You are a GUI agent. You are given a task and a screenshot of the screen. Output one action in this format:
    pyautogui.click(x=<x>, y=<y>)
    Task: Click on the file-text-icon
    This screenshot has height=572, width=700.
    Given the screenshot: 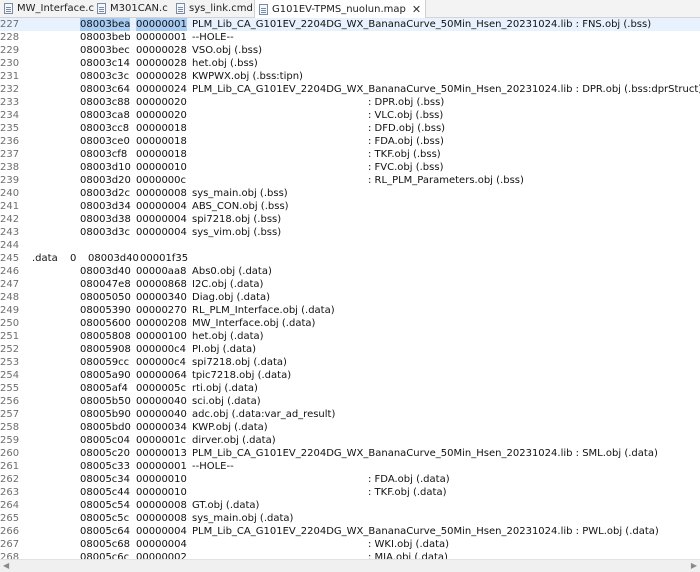 What is the action you would take?
    pyautogui.click(x=180, y=8)
    